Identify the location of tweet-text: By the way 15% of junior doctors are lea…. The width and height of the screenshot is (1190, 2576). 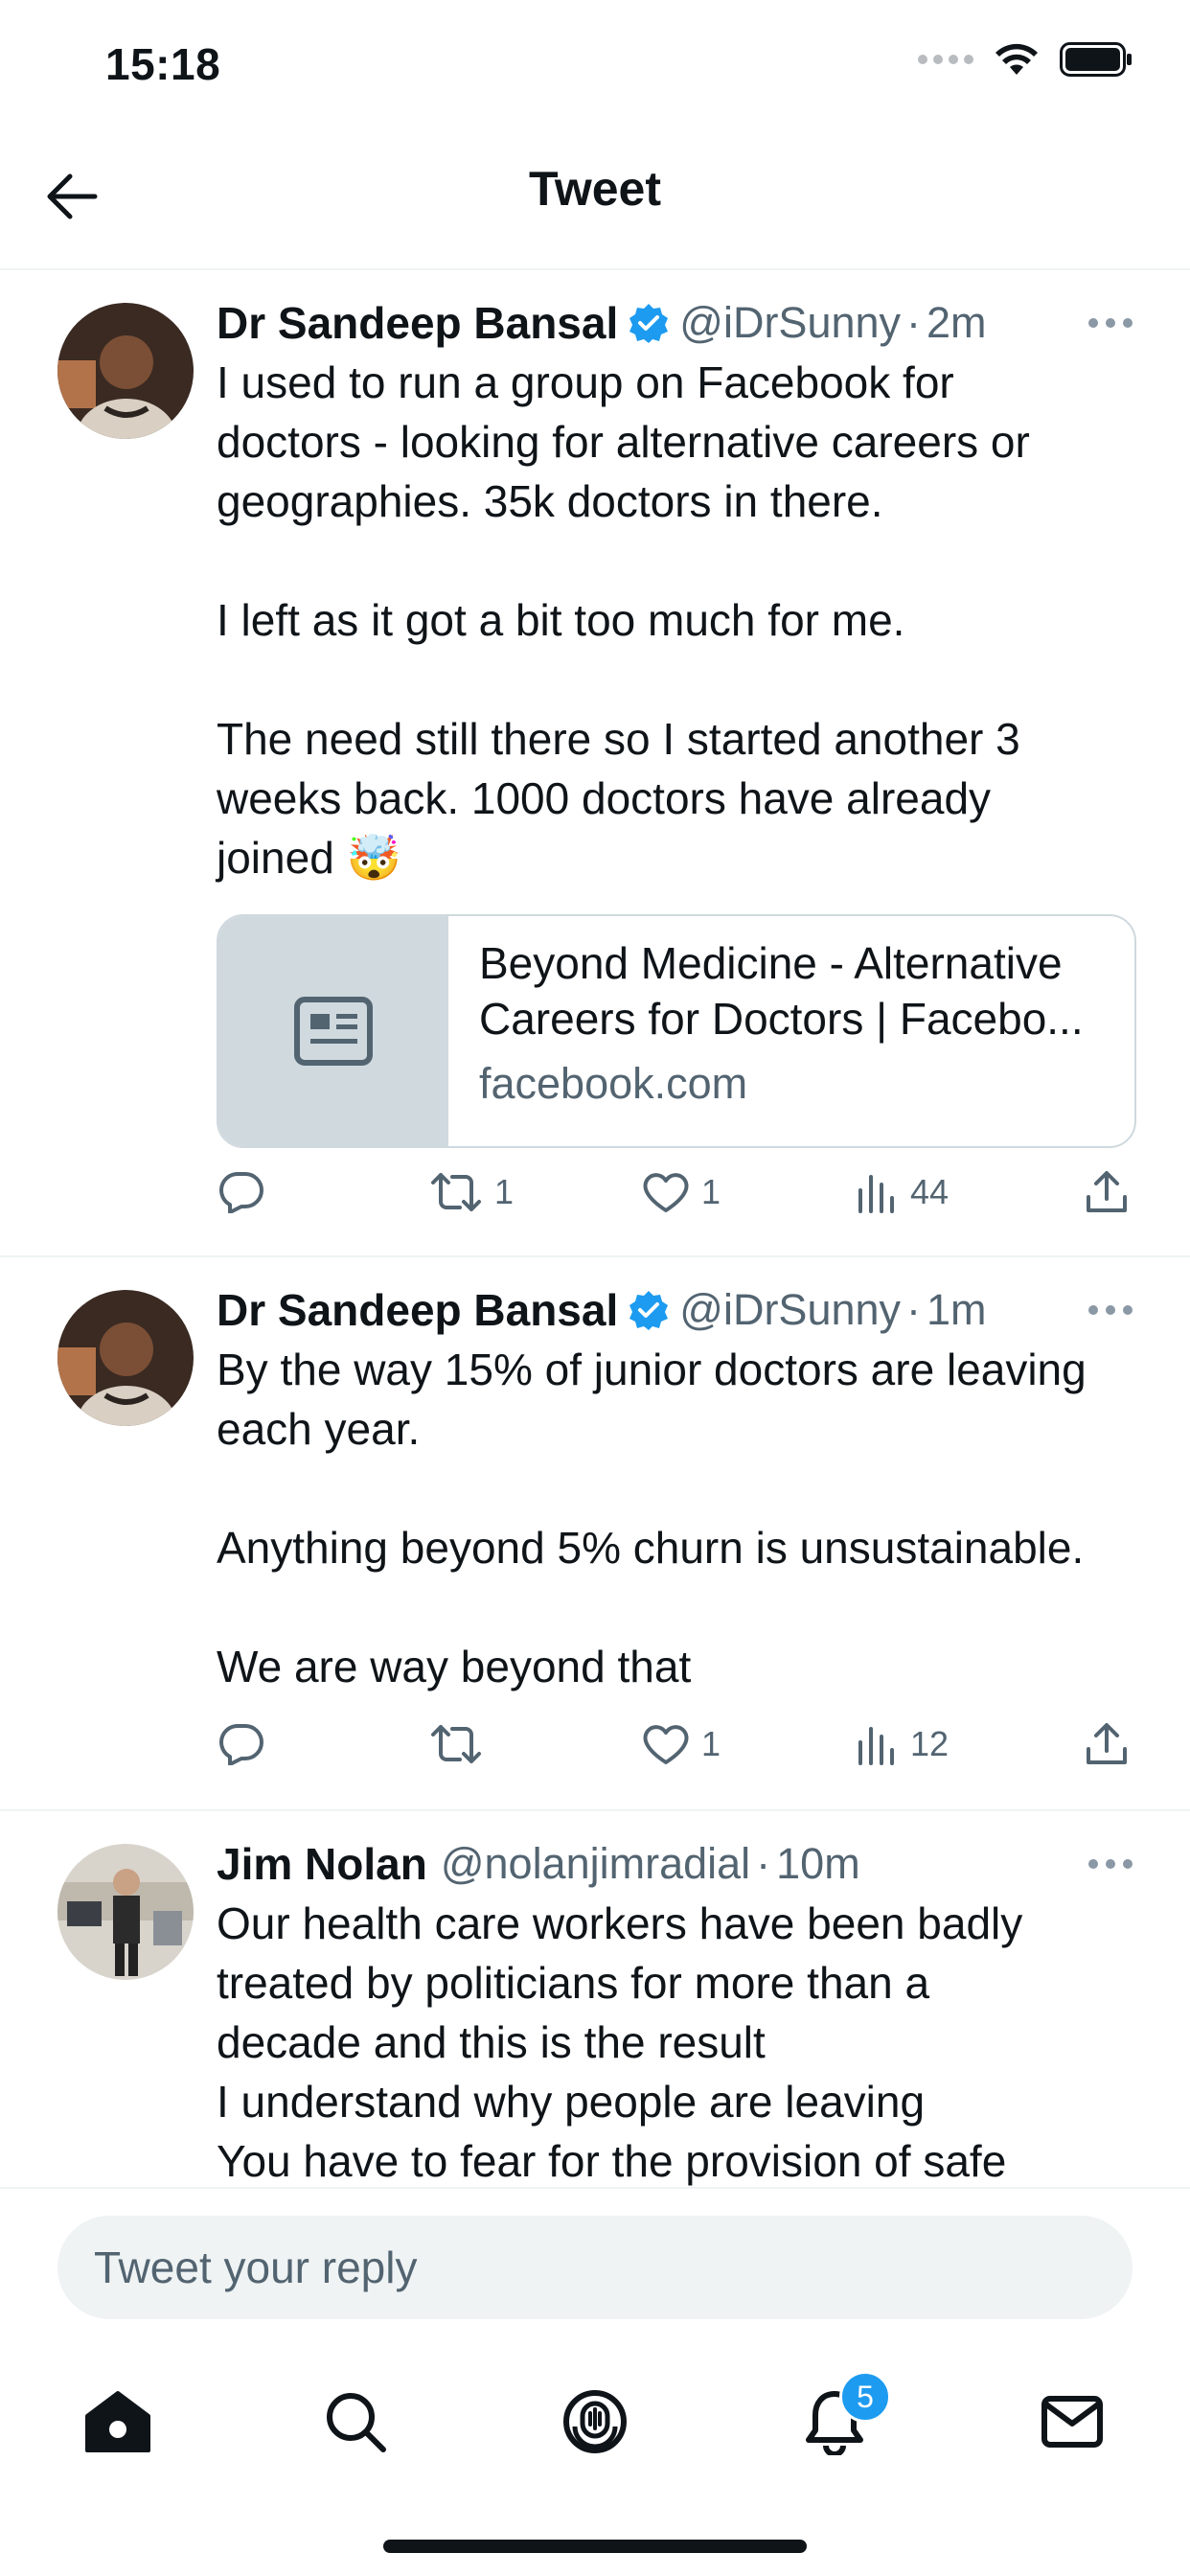
(652, 1518).